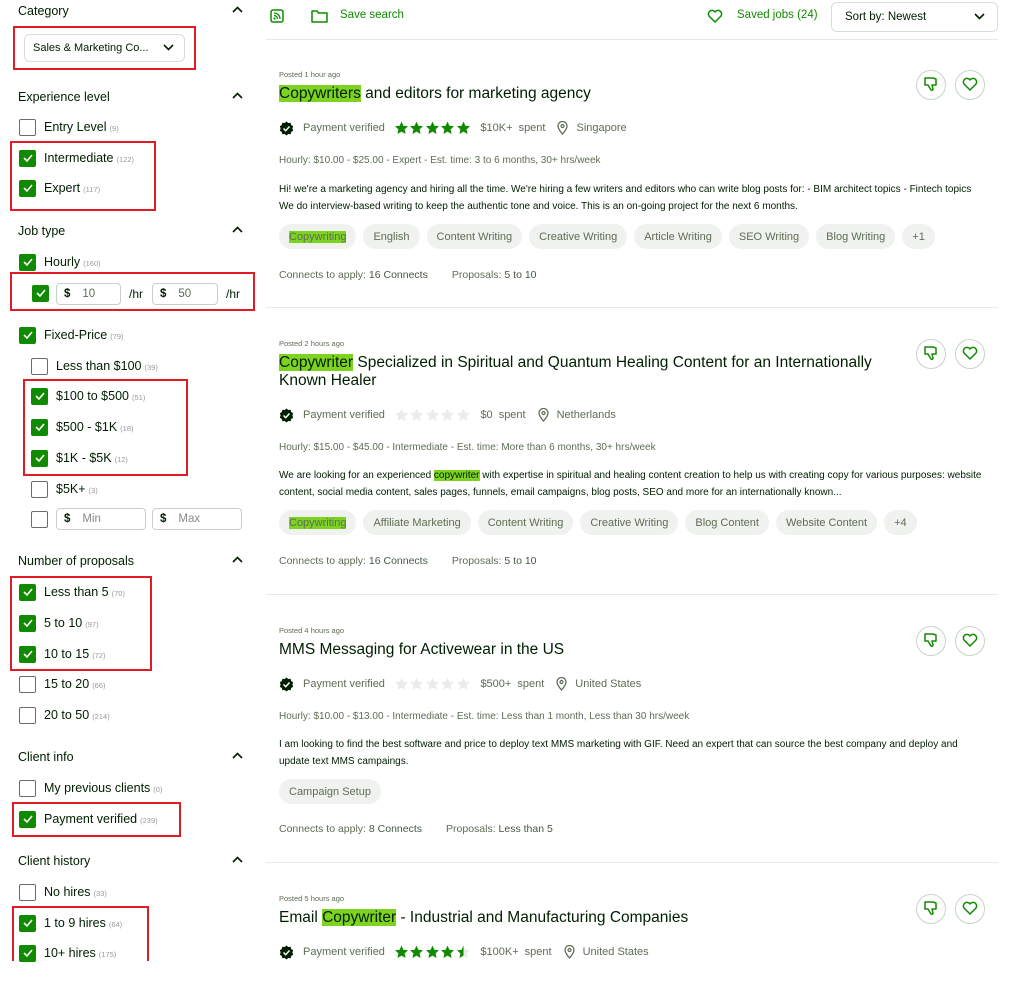 This screenshot has height=983, width=1024. Describe the element at coordinates (59, 623) in the screenshot. I see `filter-5-to-10: 5 to 10 (97)` at that location.